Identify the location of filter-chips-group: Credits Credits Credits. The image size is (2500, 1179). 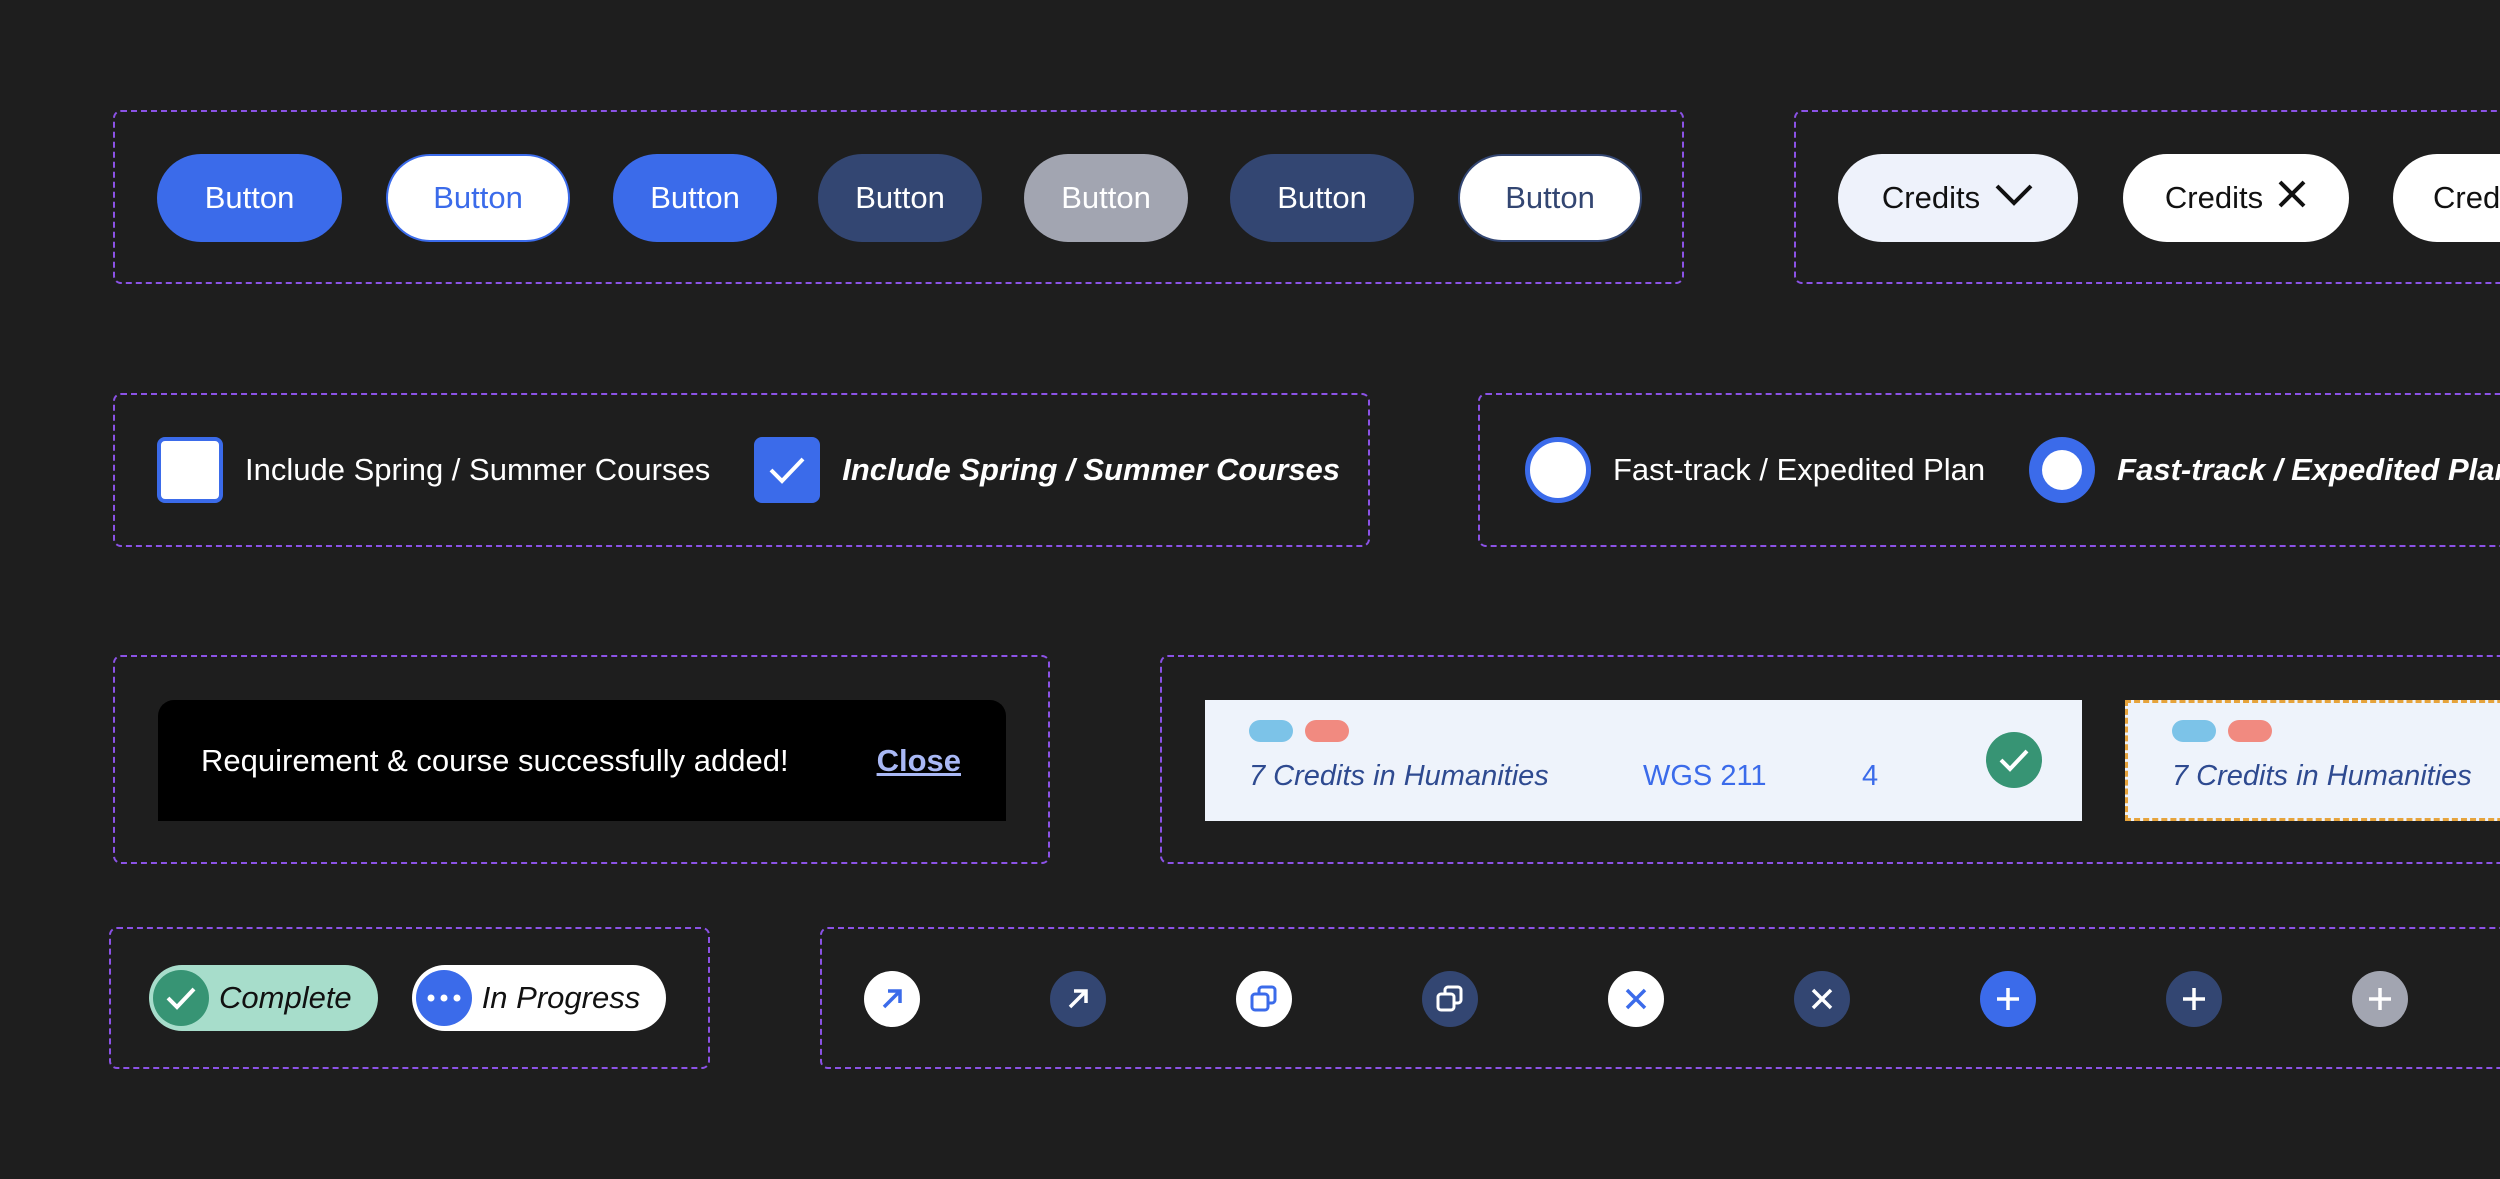
(2147, 197).